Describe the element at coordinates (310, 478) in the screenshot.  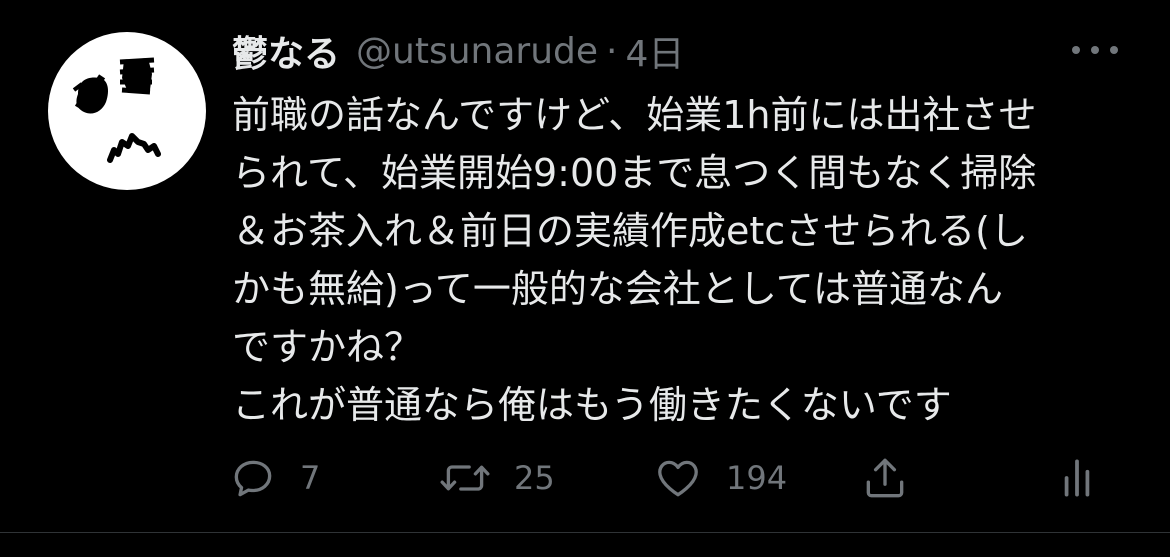
I see `reply-count: 7` at that location.